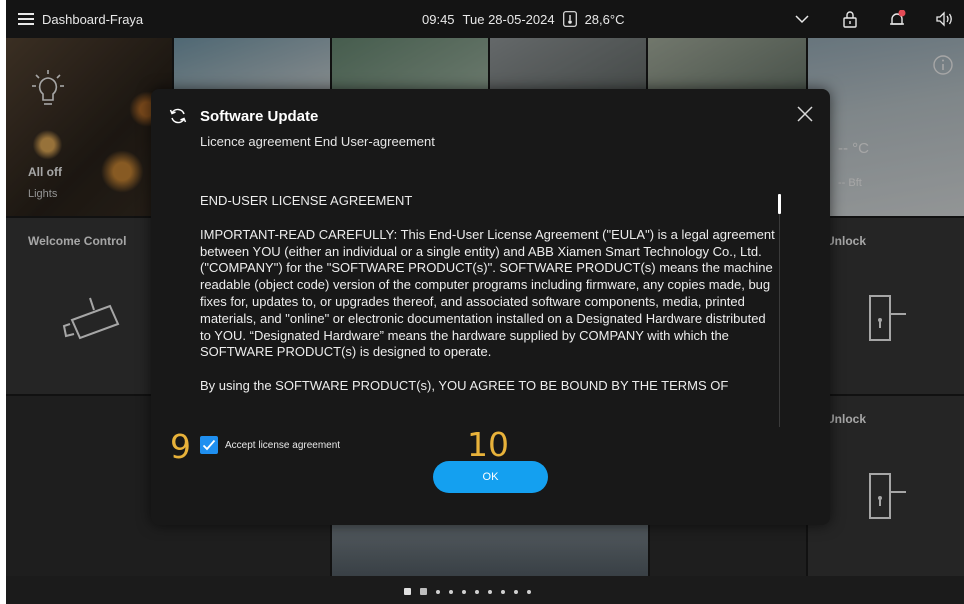 The image size is (964, 604). What do you see at coordinates (317, 141) in the screenshot?
I see `dialog-subtitle: Licence agreement End User-agreement` at bounding box center [317, 141].